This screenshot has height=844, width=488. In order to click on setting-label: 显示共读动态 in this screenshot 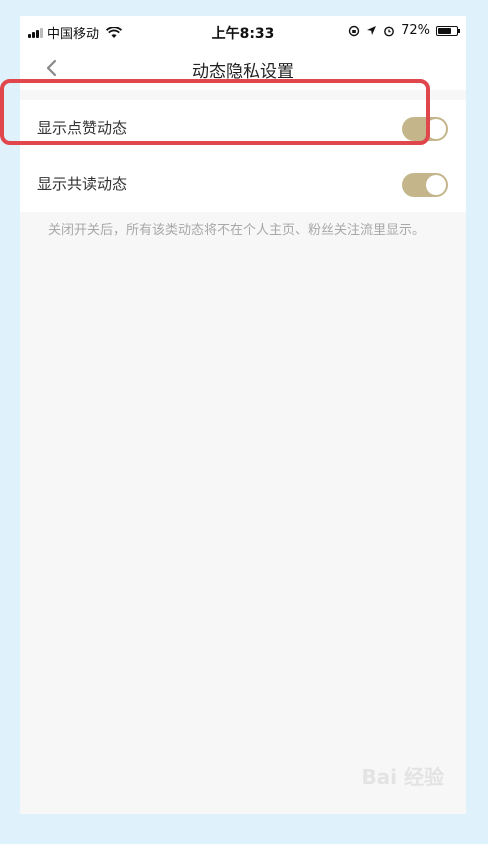, I will do `click(82, 184)`.